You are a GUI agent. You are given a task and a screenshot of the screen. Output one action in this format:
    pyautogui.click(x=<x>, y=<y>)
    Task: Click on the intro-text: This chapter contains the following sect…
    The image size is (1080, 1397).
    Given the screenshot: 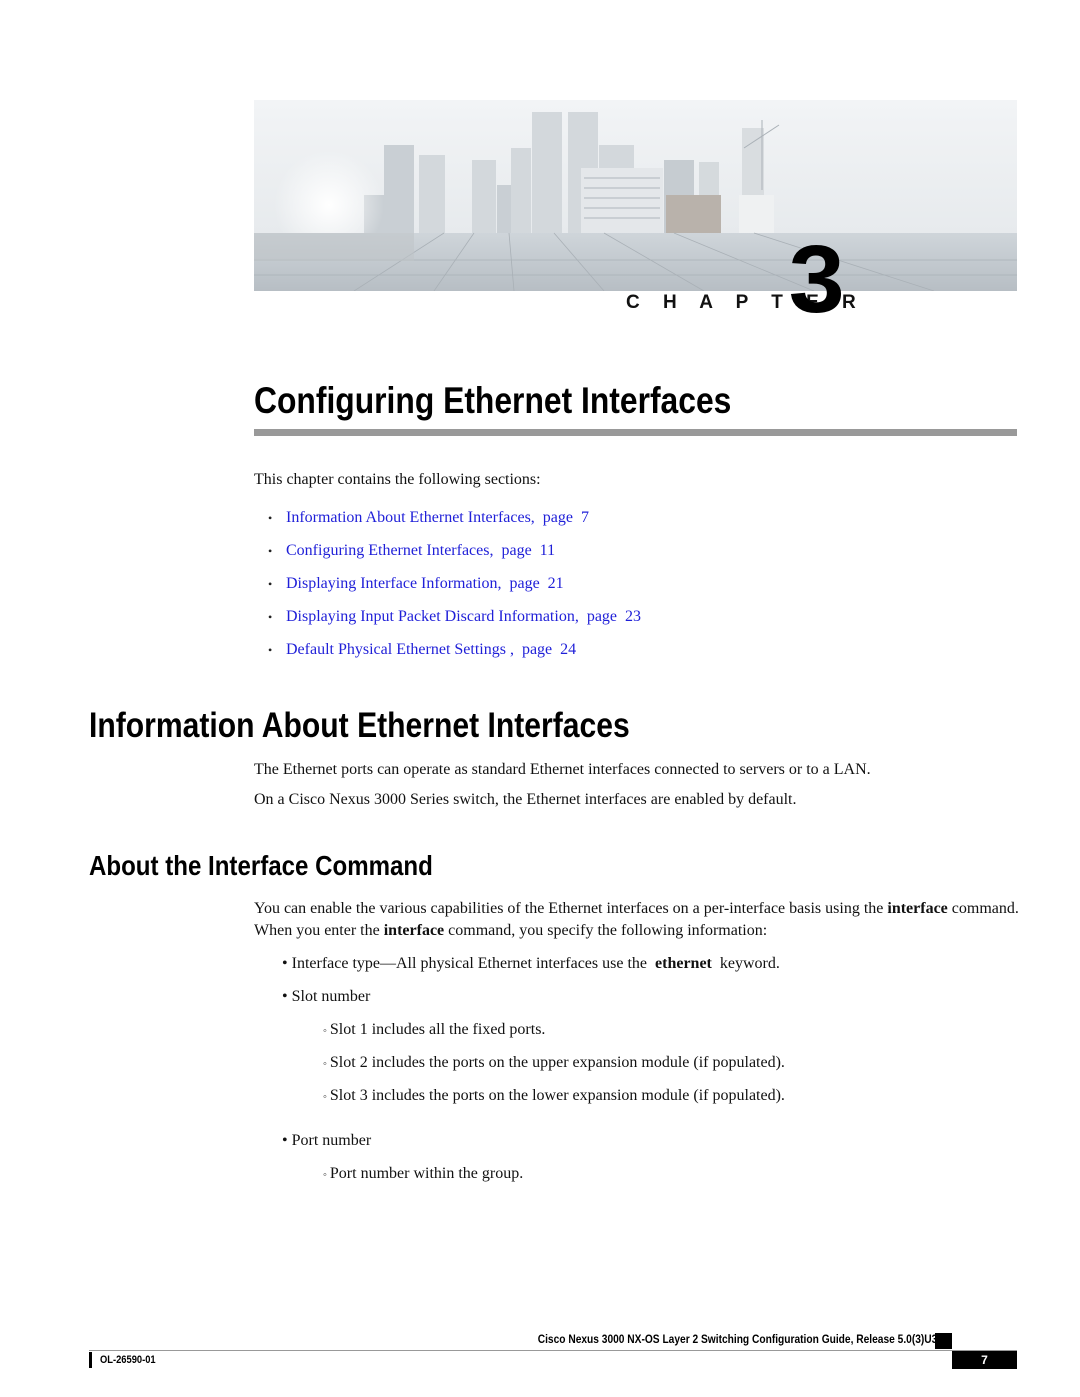 What is the action you would take?
    pyautogui.click(x=397, y=479)
    